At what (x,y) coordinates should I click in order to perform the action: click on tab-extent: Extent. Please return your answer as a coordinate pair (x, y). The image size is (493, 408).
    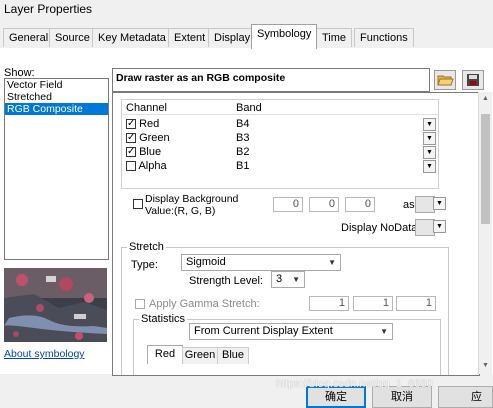
    Looking at the image, I should click on (190, 37).